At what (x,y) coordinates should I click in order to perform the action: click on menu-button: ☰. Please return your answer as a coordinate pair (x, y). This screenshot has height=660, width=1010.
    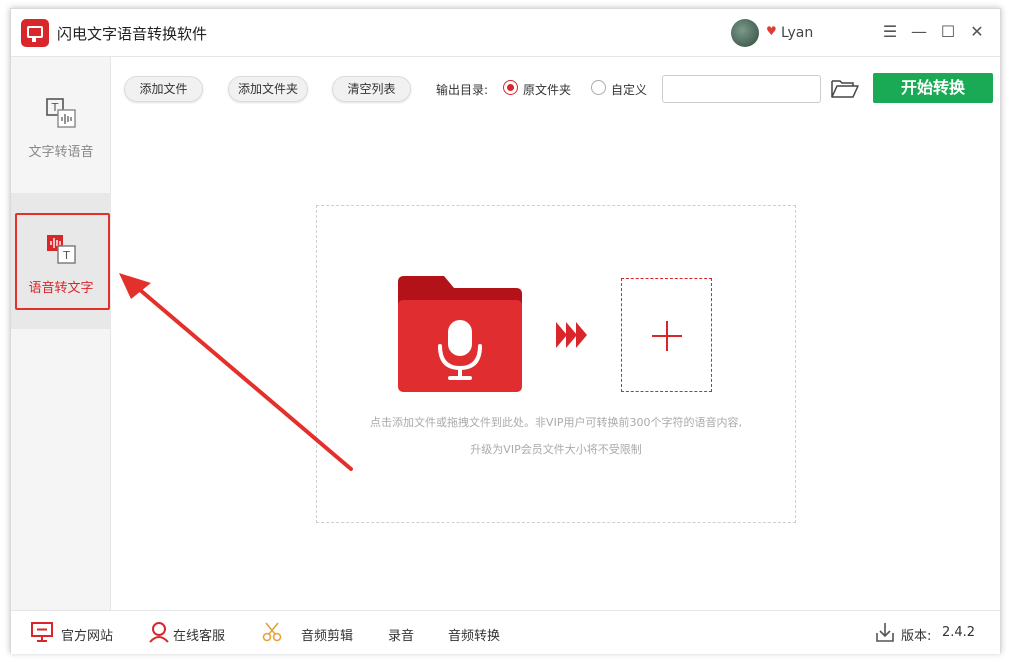
    Looking at the image, I should click on (890, 32).